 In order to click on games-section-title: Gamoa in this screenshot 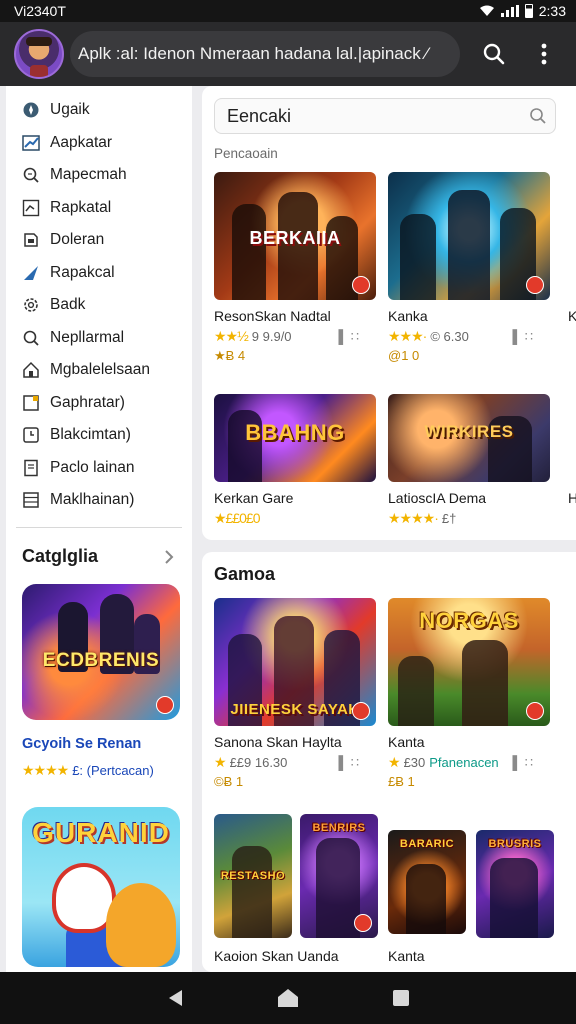, I will do `click(245, 574)`.